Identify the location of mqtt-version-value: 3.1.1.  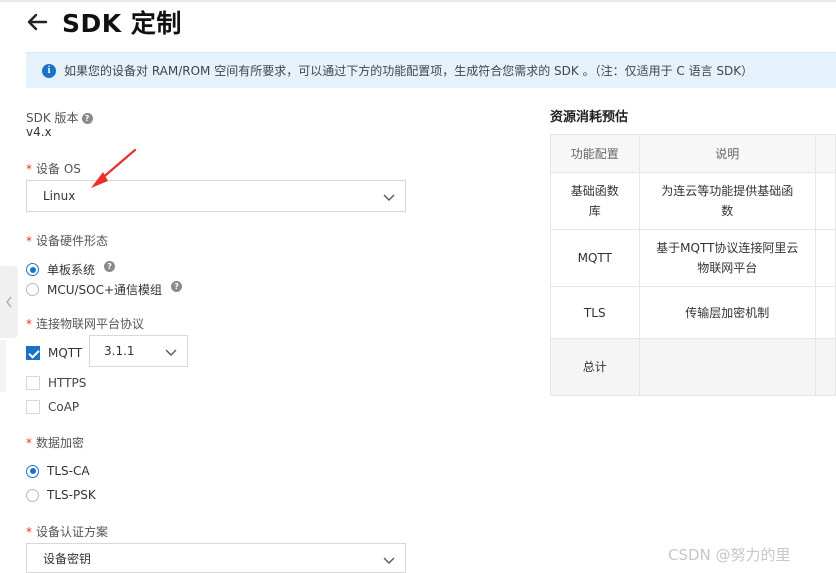
(119, 351).